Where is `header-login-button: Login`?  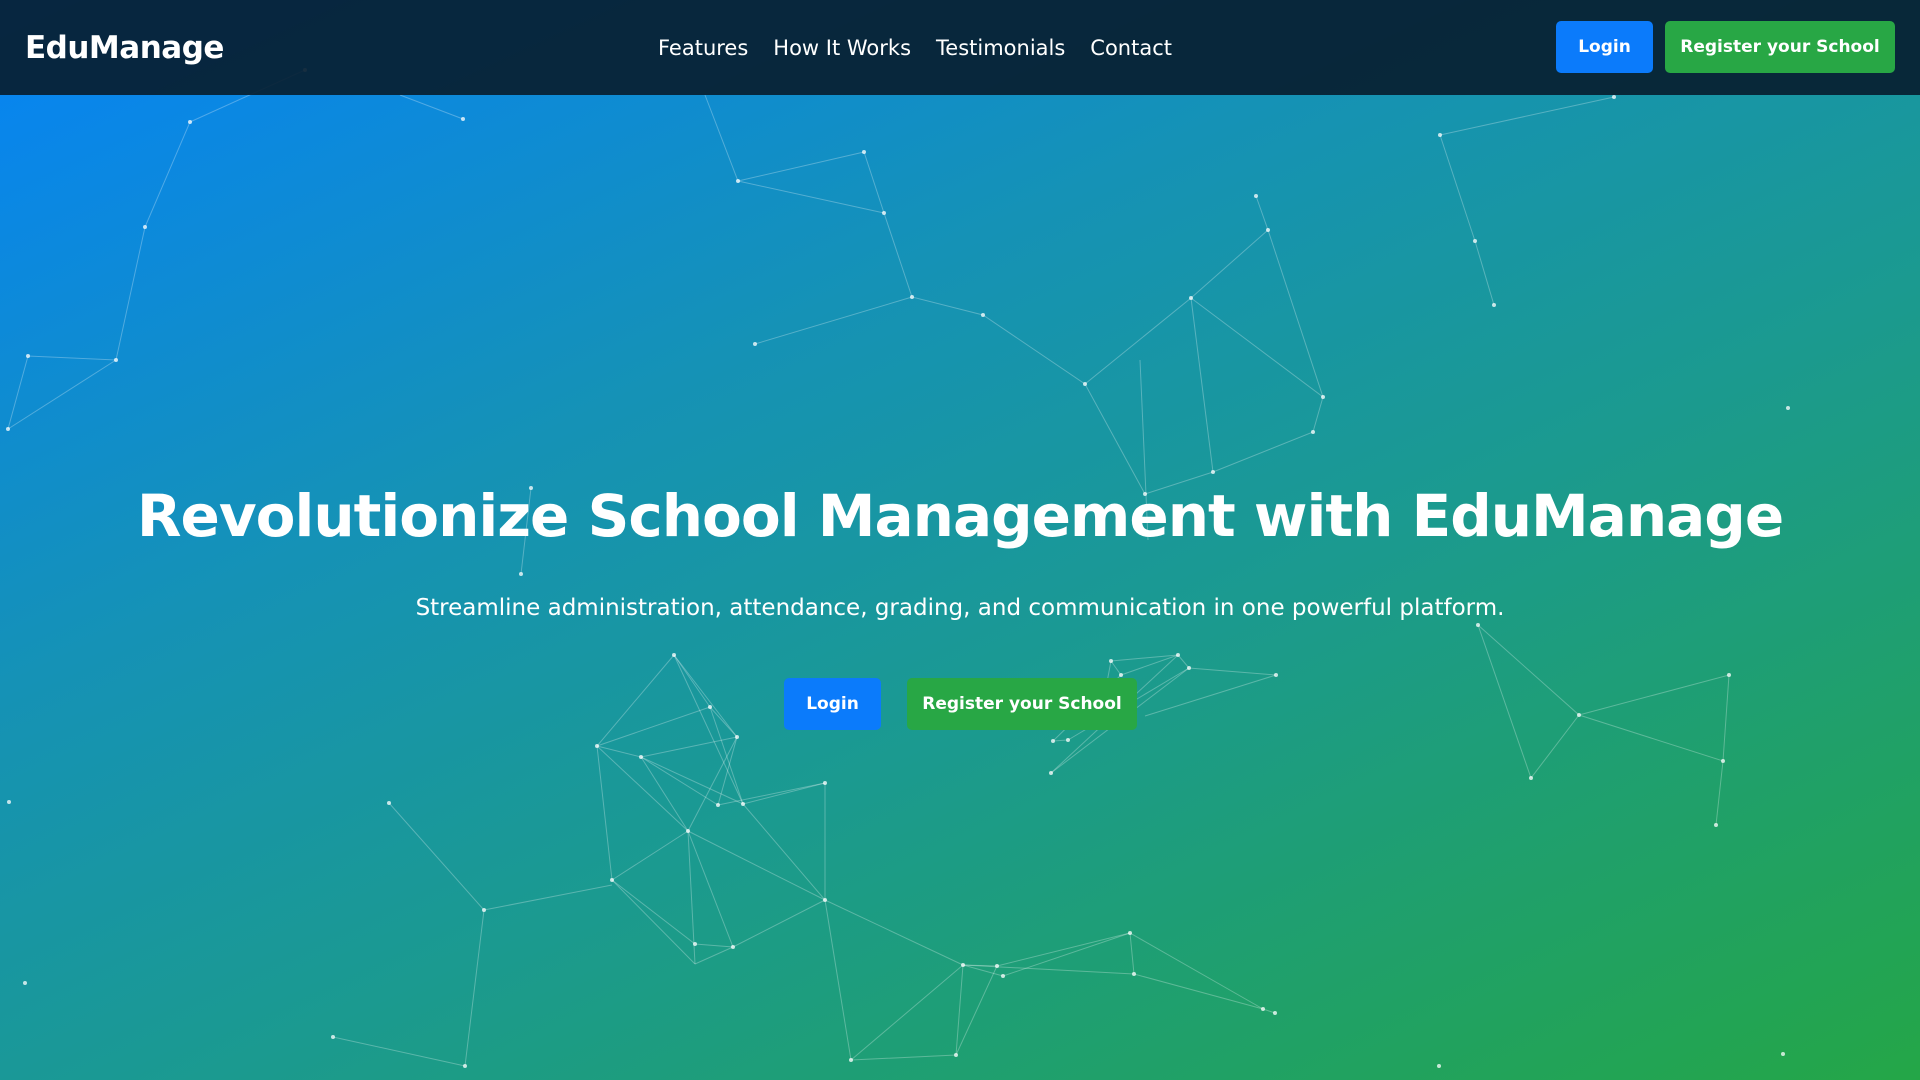
header-login-button: Login is located at coordinates (1604, 47).